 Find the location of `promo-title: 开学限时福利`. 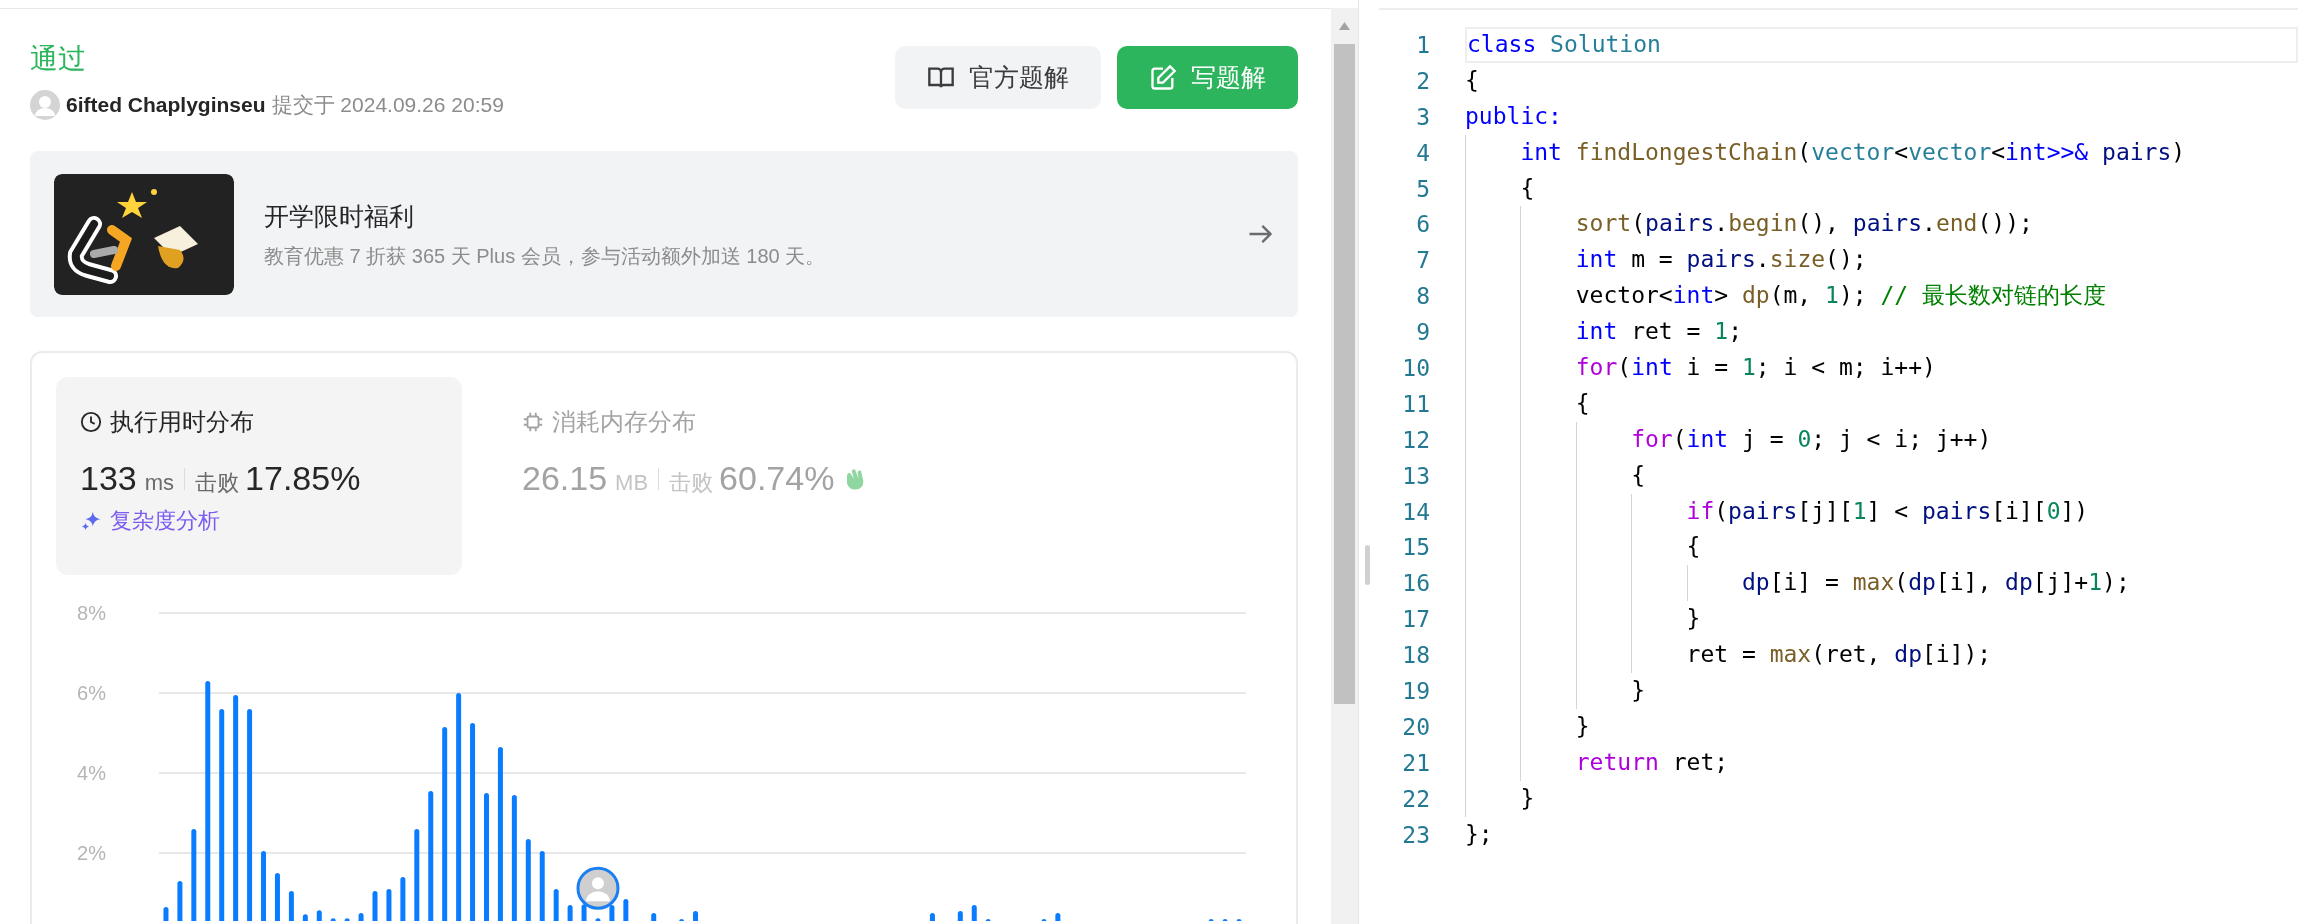

promo-title: 开学限时福利 is located at coordinates (339, 216).